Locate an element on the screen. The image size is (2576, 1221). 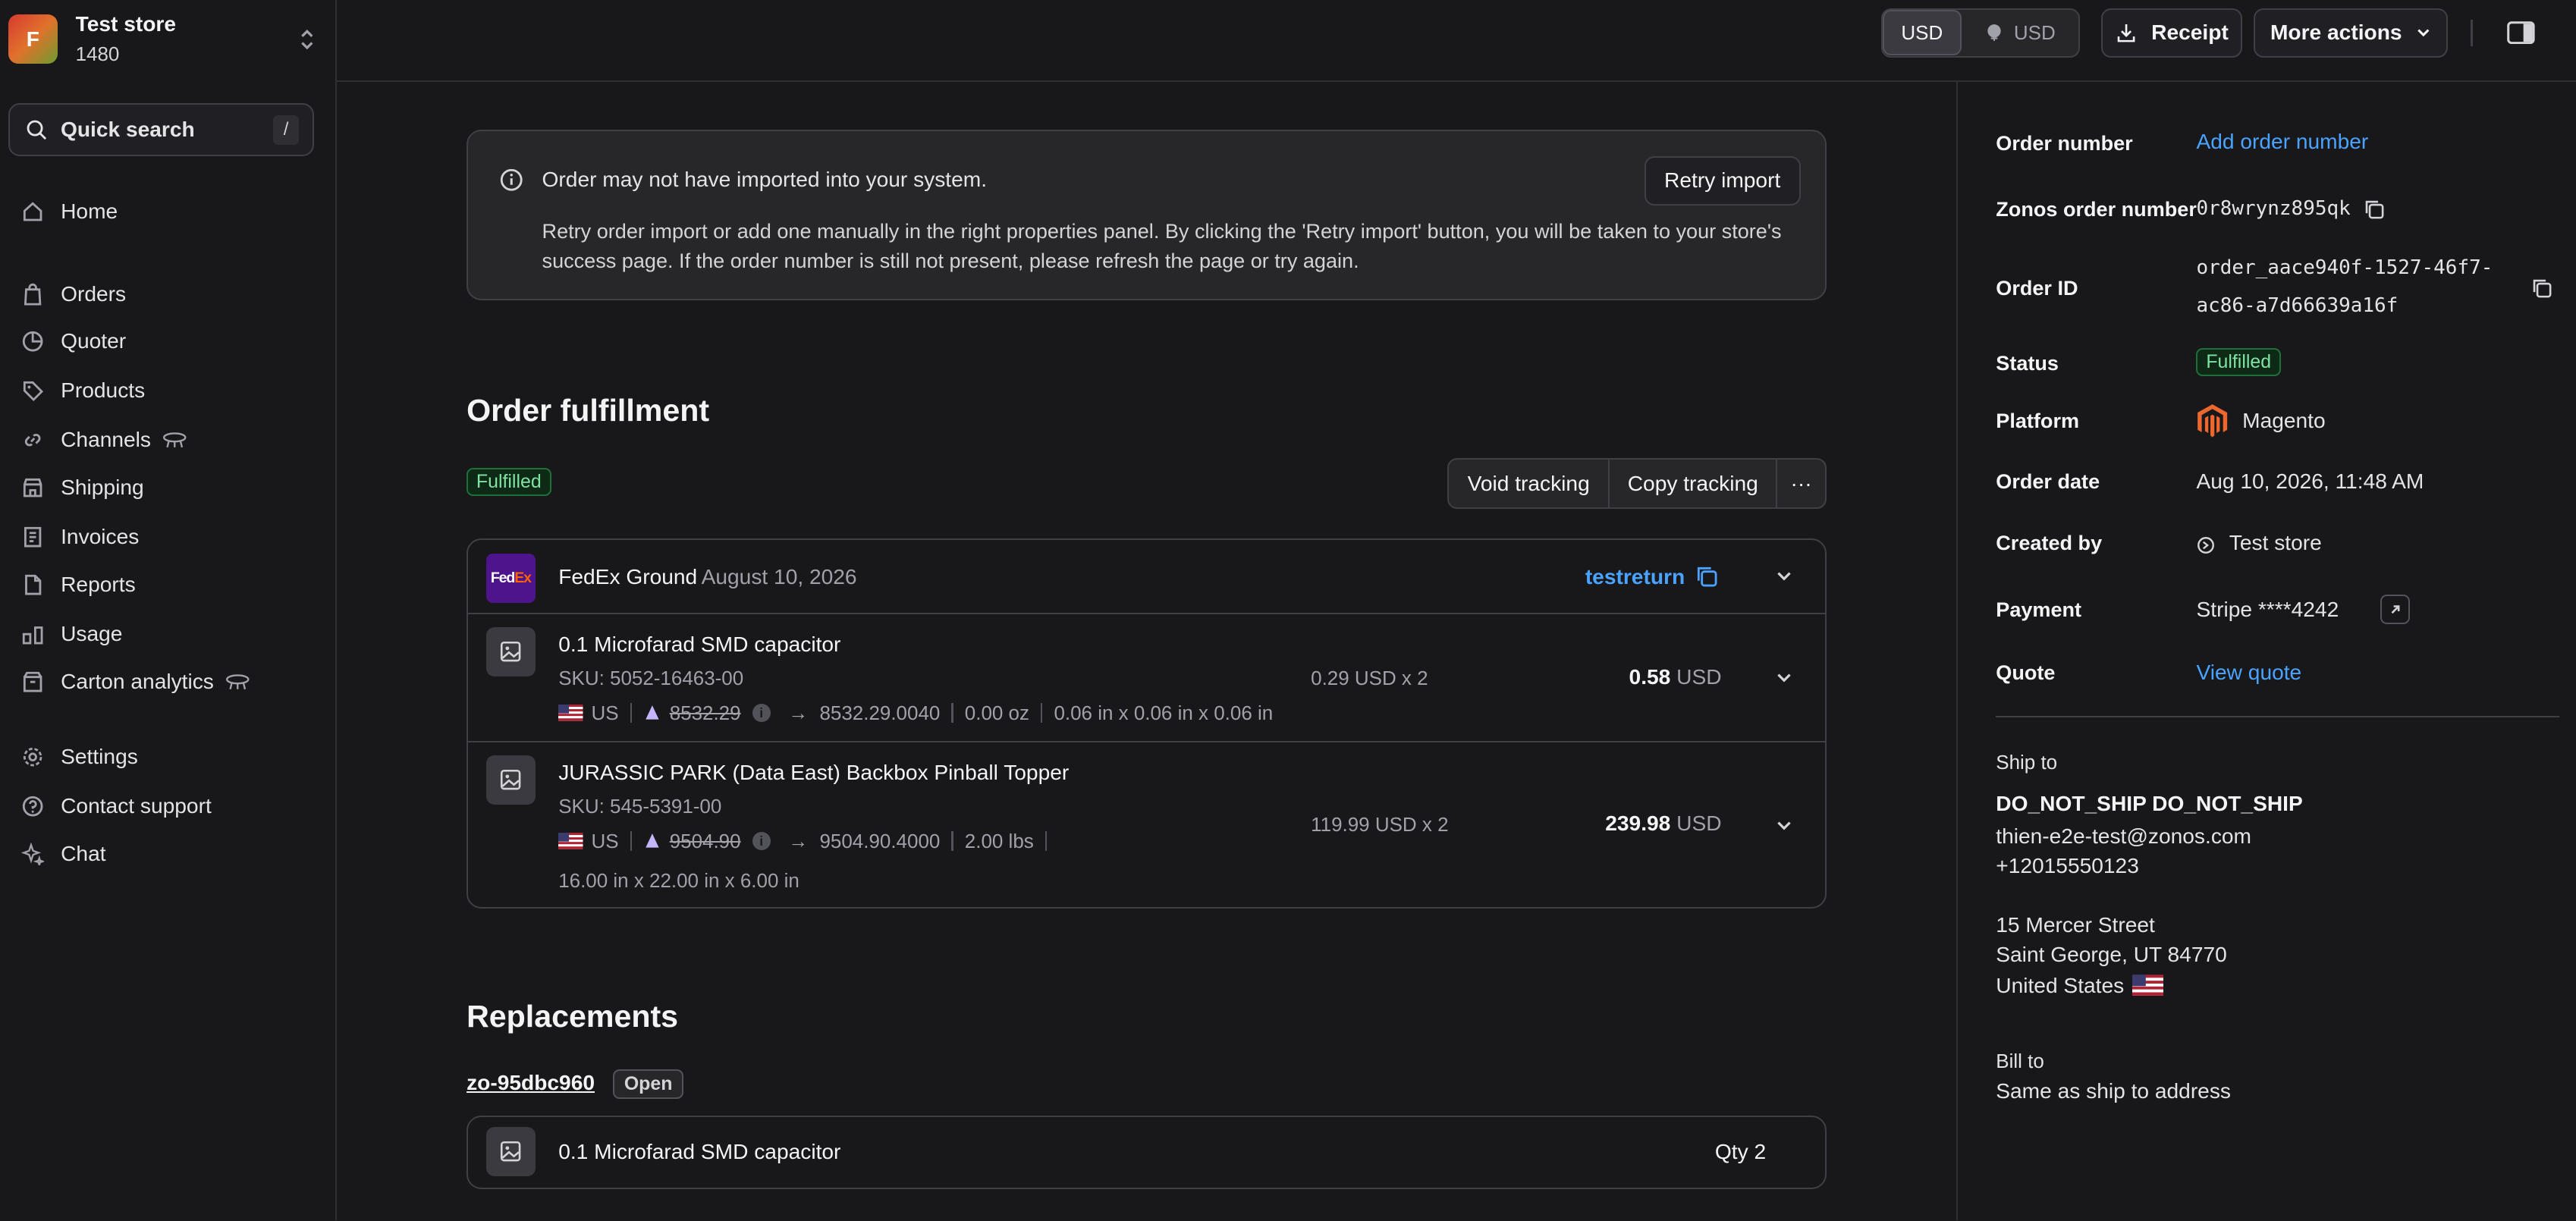
nav-label: Invoices is located at coordinates (100, 537).